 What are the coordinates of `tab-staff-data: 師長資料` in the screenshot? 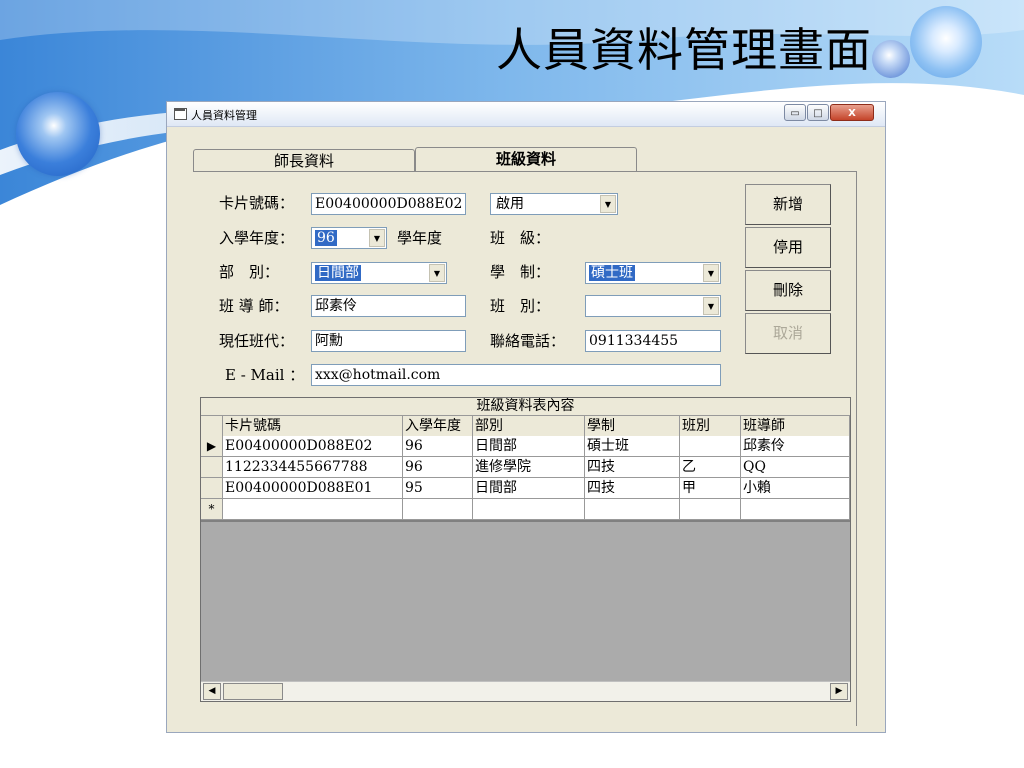 It's located at (304, 160).